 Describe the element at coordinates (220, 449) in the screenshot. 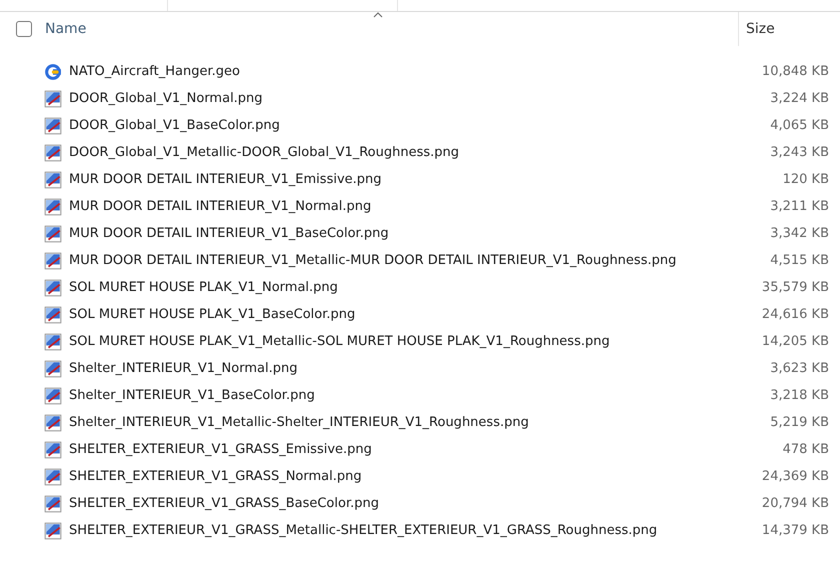

I see `file-name: SHELTER_EXTERIEUR_V1_GRASS_Emissive.png` at that location.